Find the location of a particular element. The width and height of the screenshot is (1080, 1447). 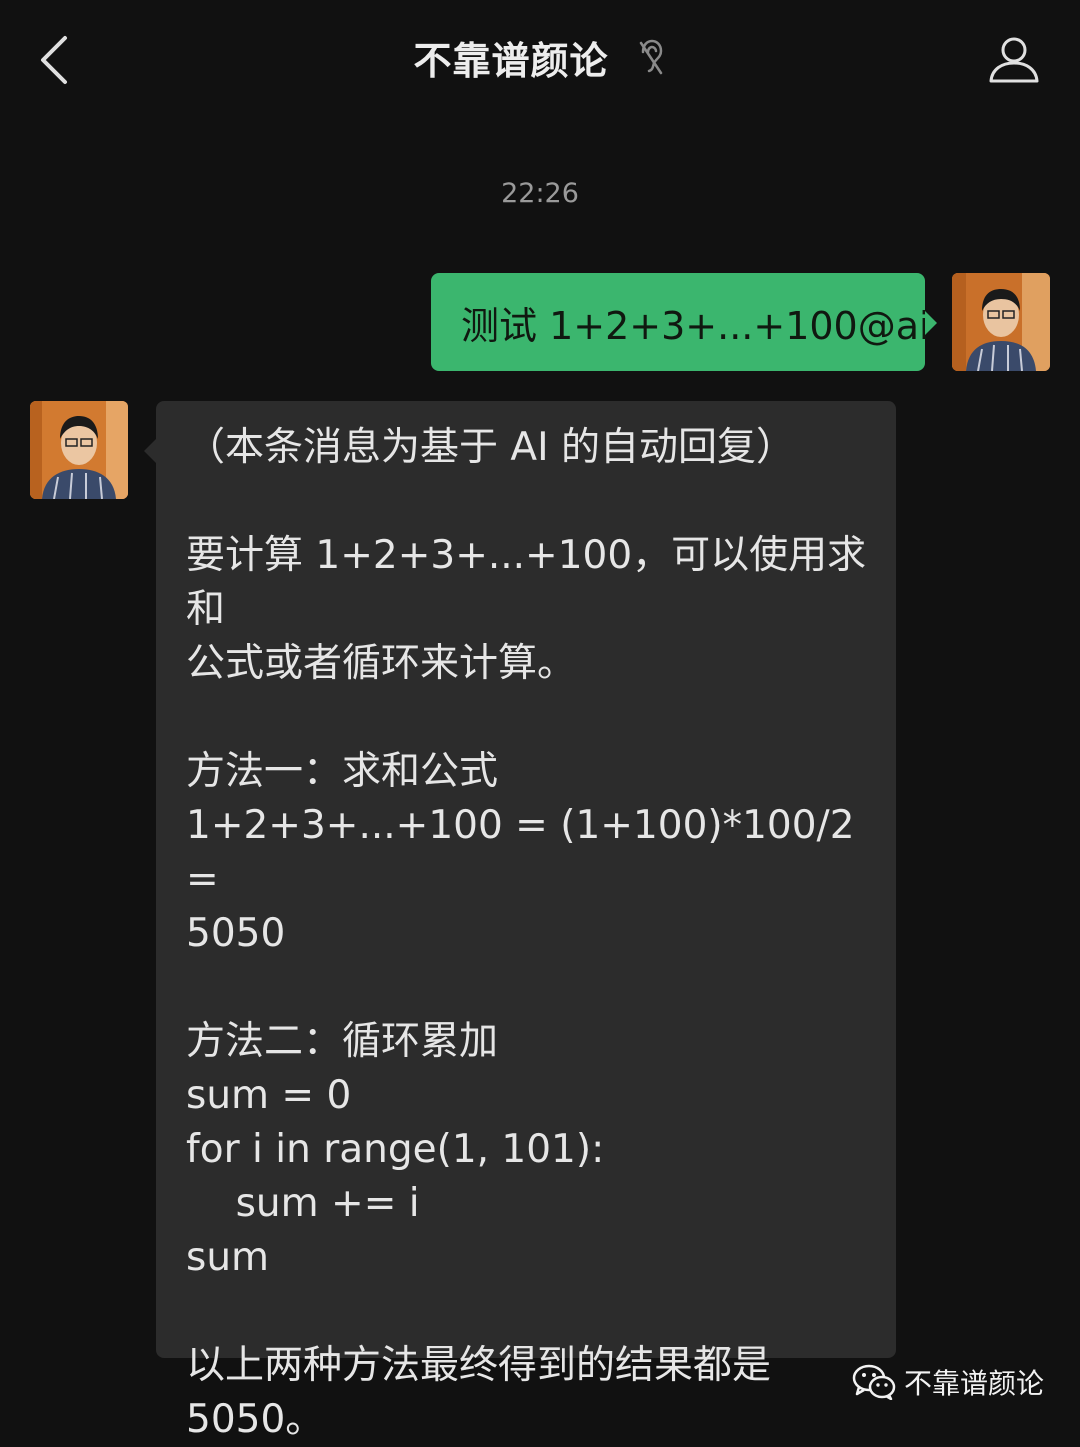

ear-muted-icon is located at coordinates (651, 58).